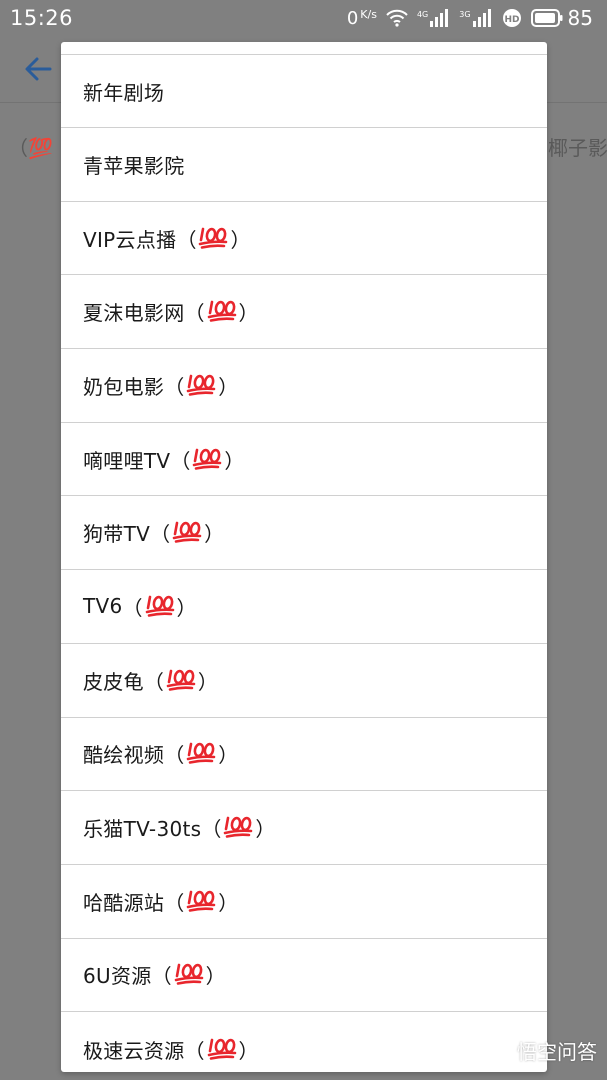  Describe the element at coordinates (304, 165) in the screenshot. I see `source-list-item: 青苹果影院` at that location.